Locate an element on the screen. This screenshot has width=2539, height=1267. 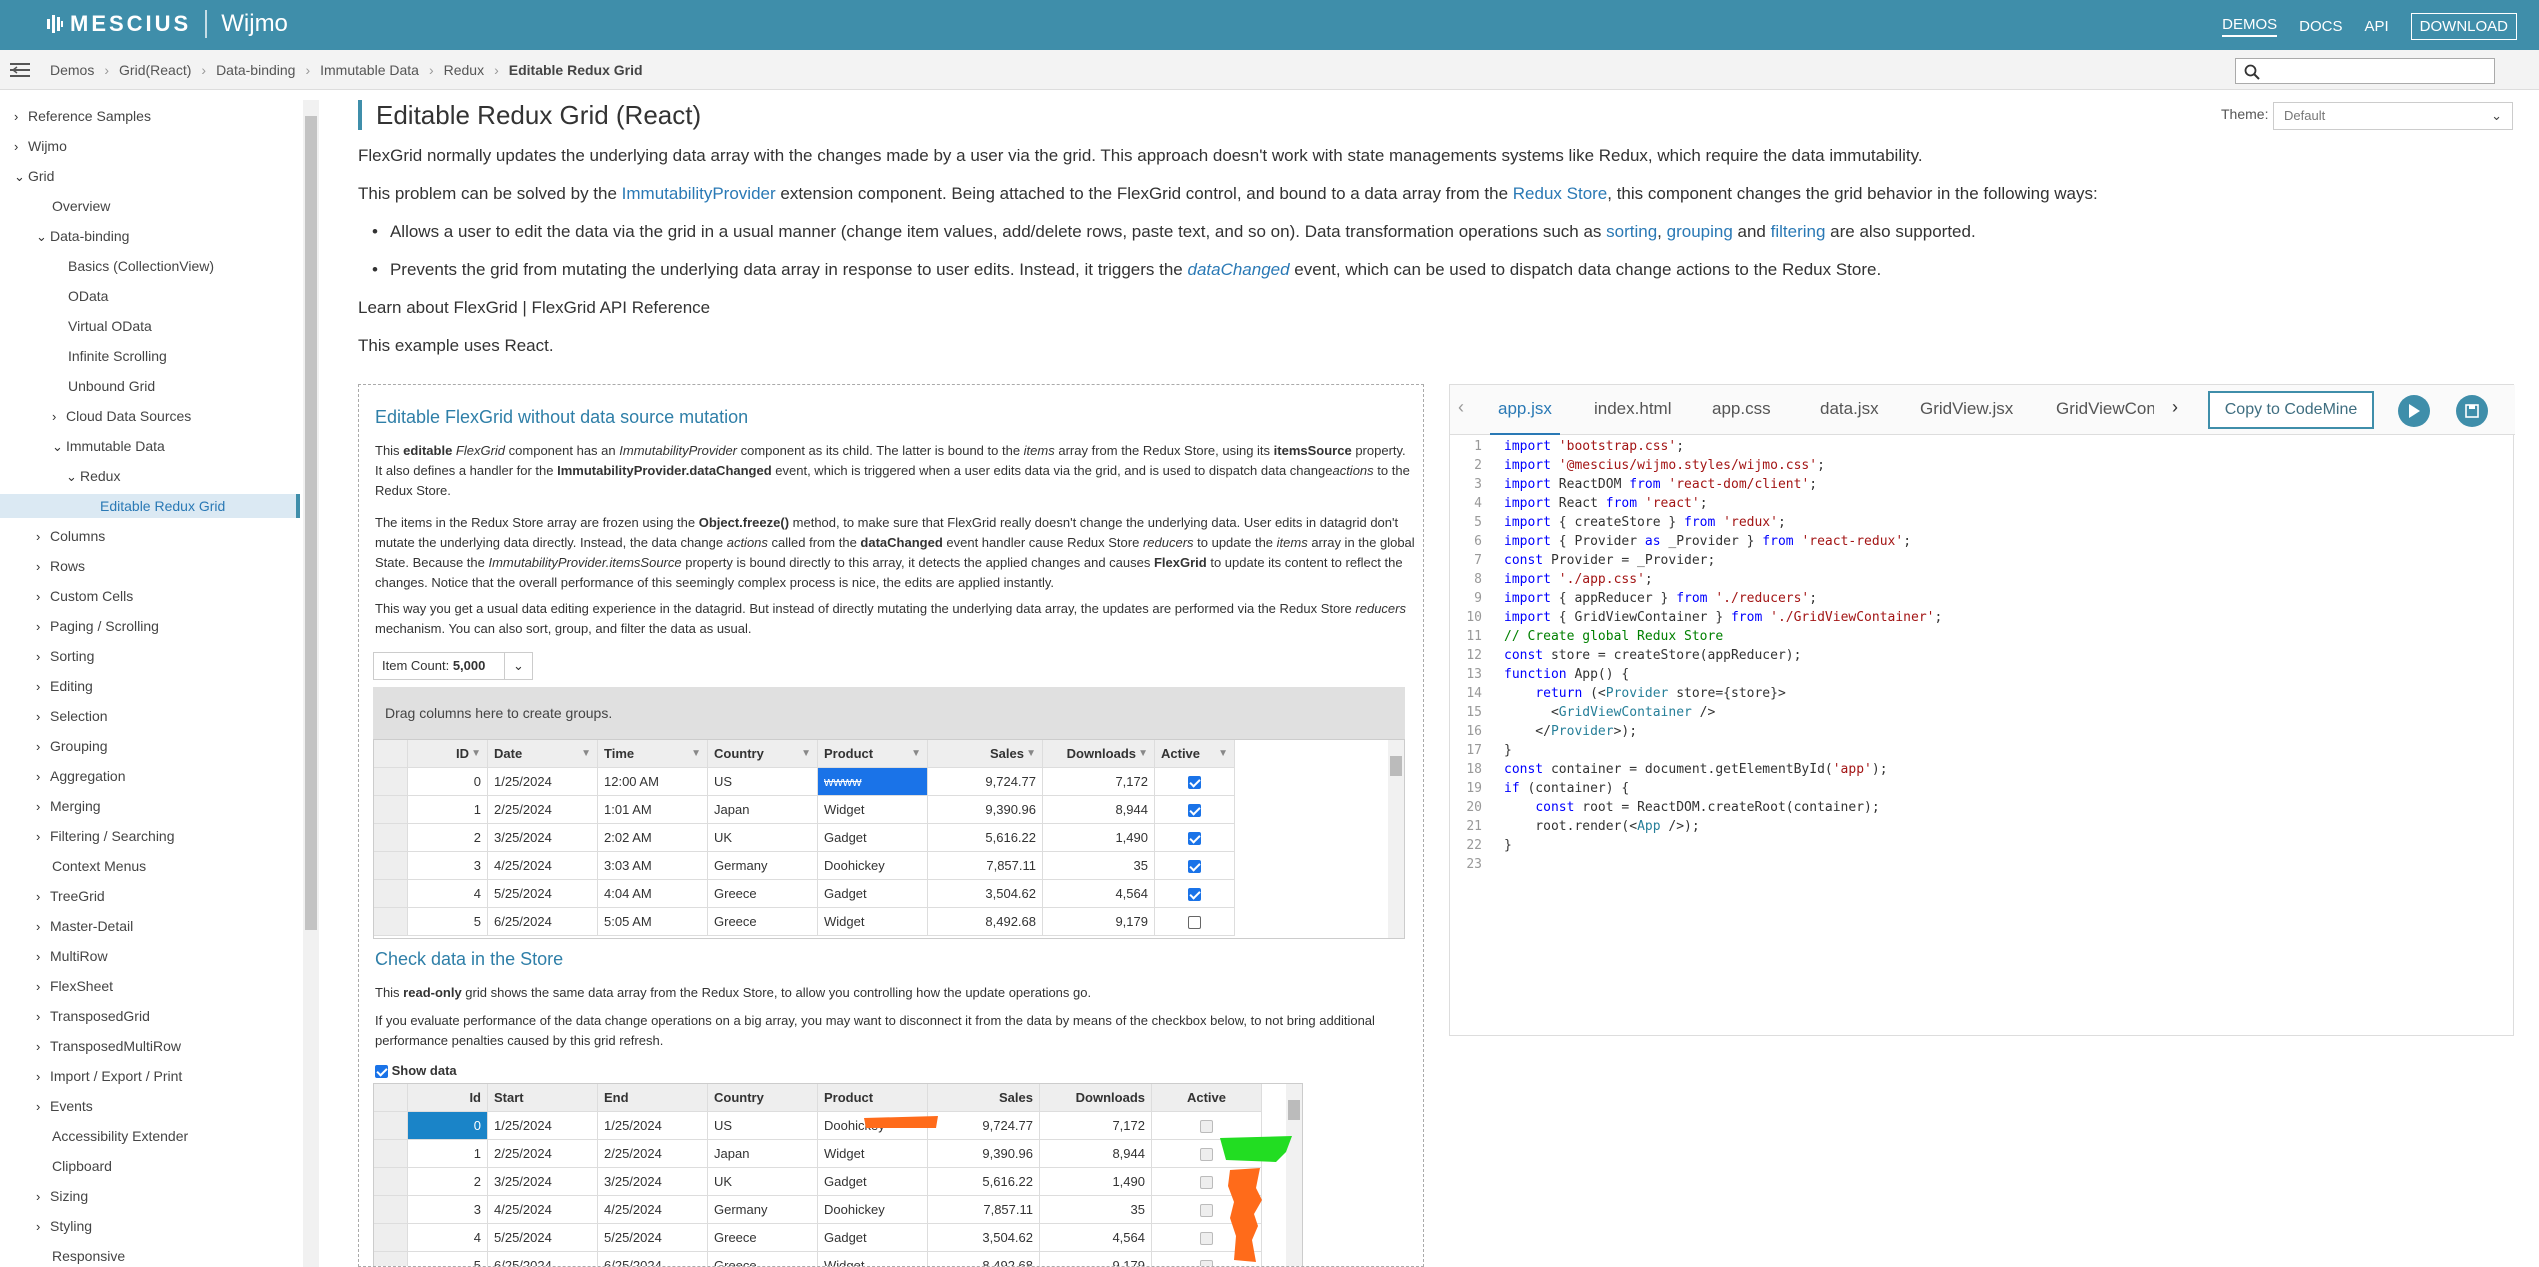
immutability-provider-link: ImmutabilityProvider is located at coordinates (699, 193).